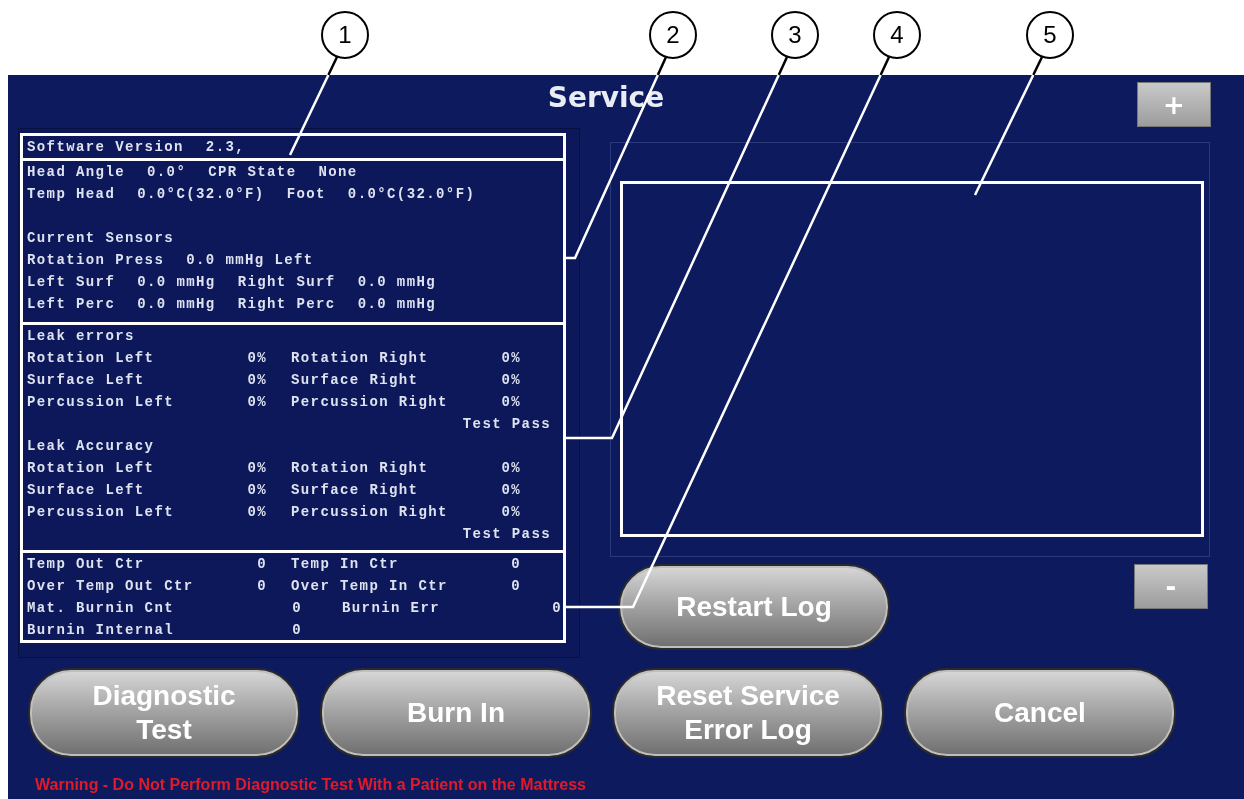 The width and height of the screenshot is (1244, 799). I want to click on callout-marker: 1, so click(345, 35).